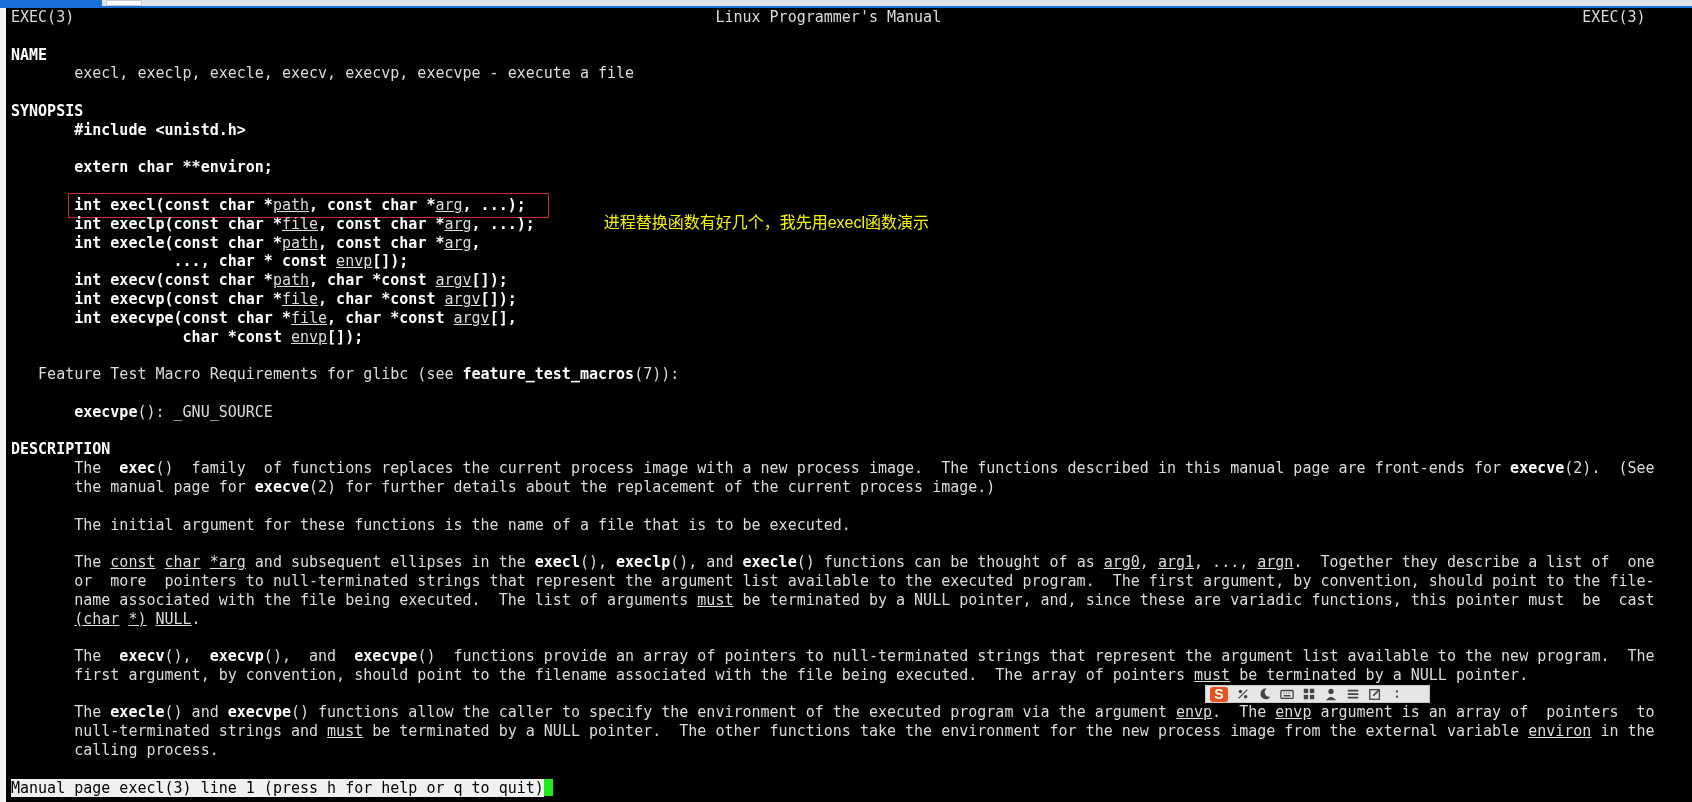 The image size is (1692, 802). Describe the element at coordinates (766, 223) in the screenshot. I see `annotation-note: 进程替换函数有好几个，我先用execl函数演示` at that location.